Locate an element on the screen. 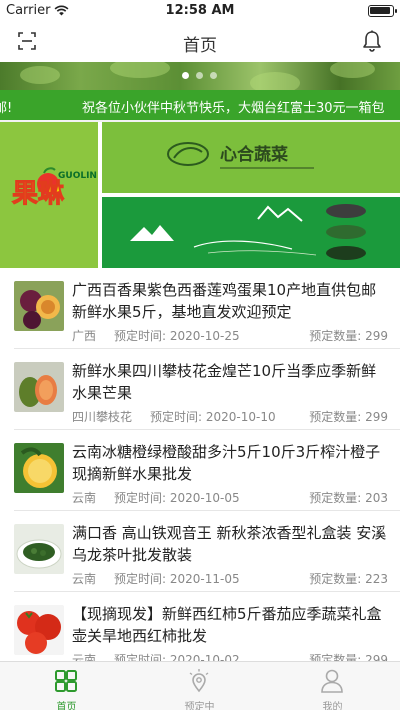 This screenshot has width=400, height=710. mountain-scene-image is located at coordinates (248, 232).